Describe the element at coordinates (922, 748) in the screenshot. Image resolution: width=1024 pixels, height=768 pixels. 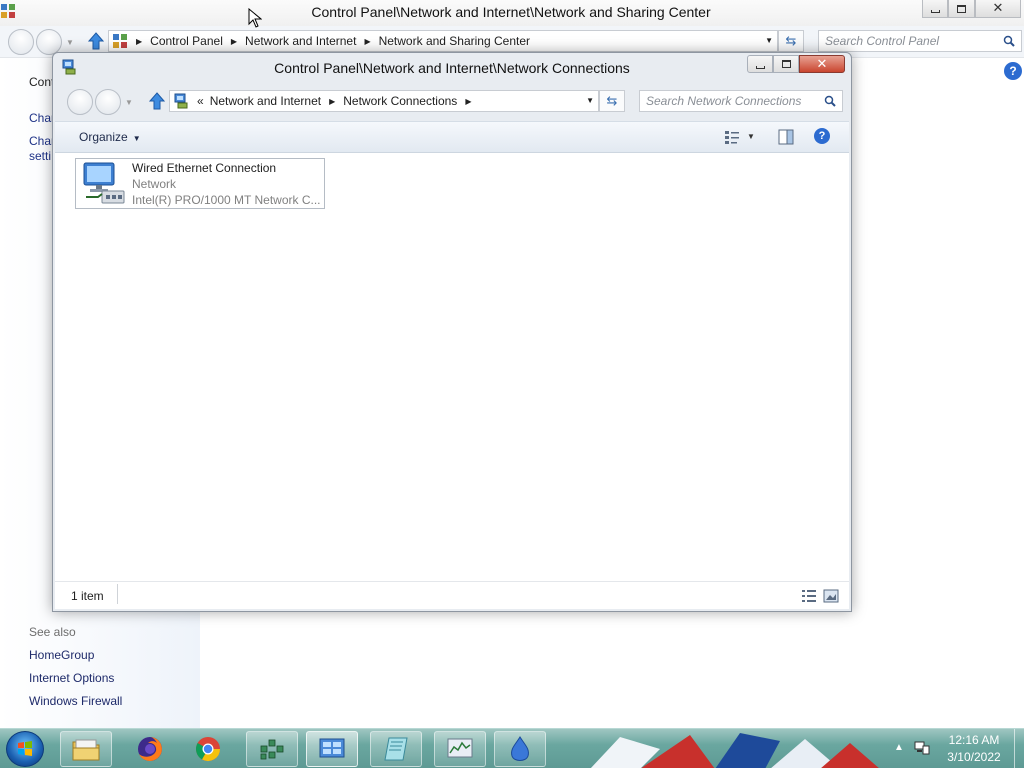
I see `network-status-icon` at that location.